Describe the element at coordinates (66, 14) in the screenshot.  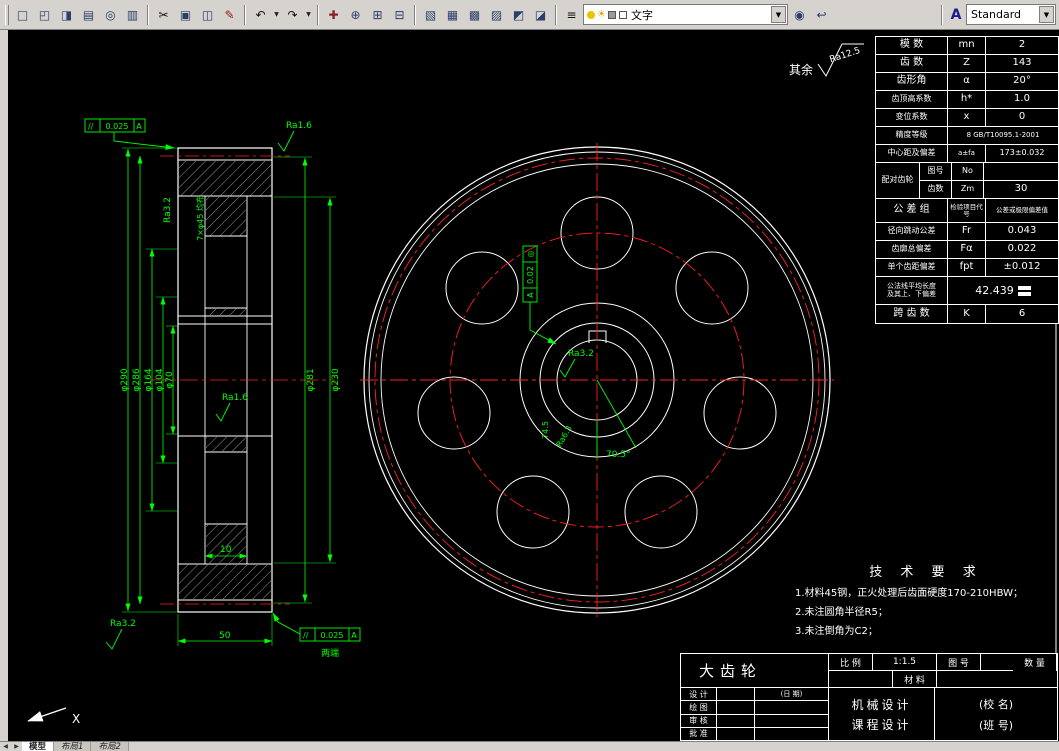
I see `save-icon: ◨` at that location.